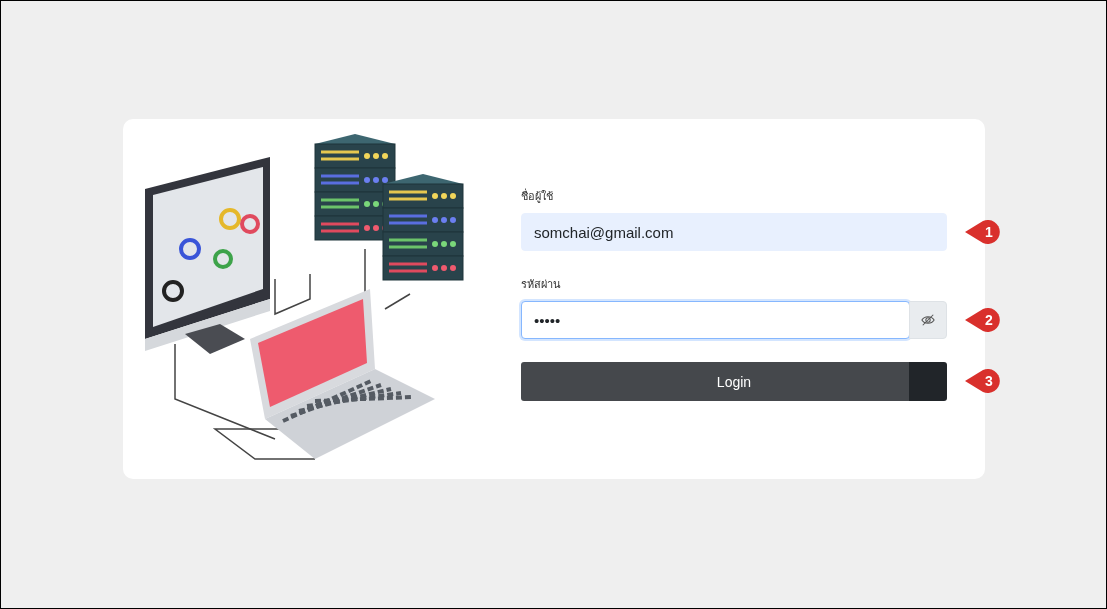  Describe the element at coordinates (928, 320) in the screenshot. I see `hide-password-icon` at that location.